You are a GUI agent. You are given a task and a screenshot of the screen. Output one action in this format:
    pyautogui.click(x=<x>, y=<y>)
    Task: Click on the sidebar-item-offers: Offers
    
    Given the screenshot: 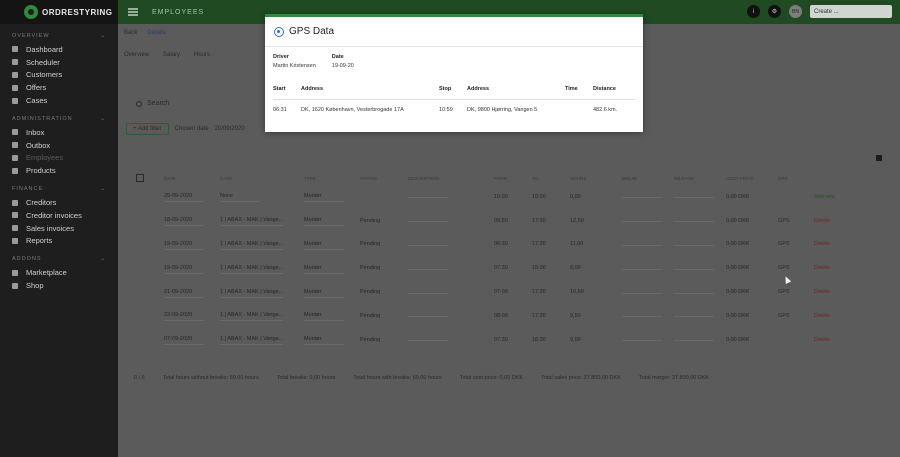 What is the action you would take?
    pyautogui.click(x=59, y=87)
    